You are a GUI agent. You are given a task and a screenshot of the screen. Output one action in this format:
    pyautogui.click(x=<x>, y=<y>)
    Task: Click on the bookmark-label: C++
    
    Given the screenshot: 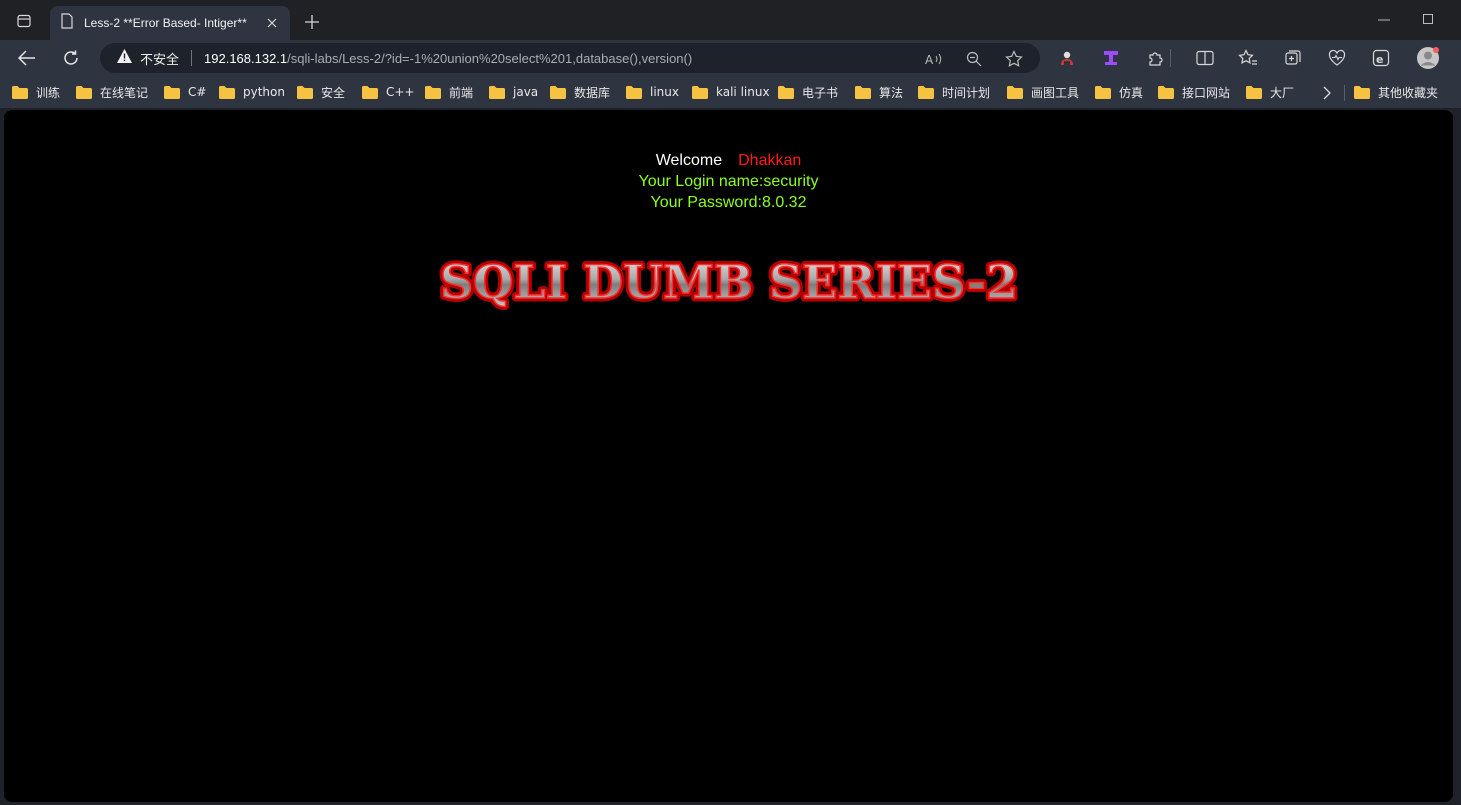 What is the action you would take?
    pyautogui.click(x=400, y=92)
    